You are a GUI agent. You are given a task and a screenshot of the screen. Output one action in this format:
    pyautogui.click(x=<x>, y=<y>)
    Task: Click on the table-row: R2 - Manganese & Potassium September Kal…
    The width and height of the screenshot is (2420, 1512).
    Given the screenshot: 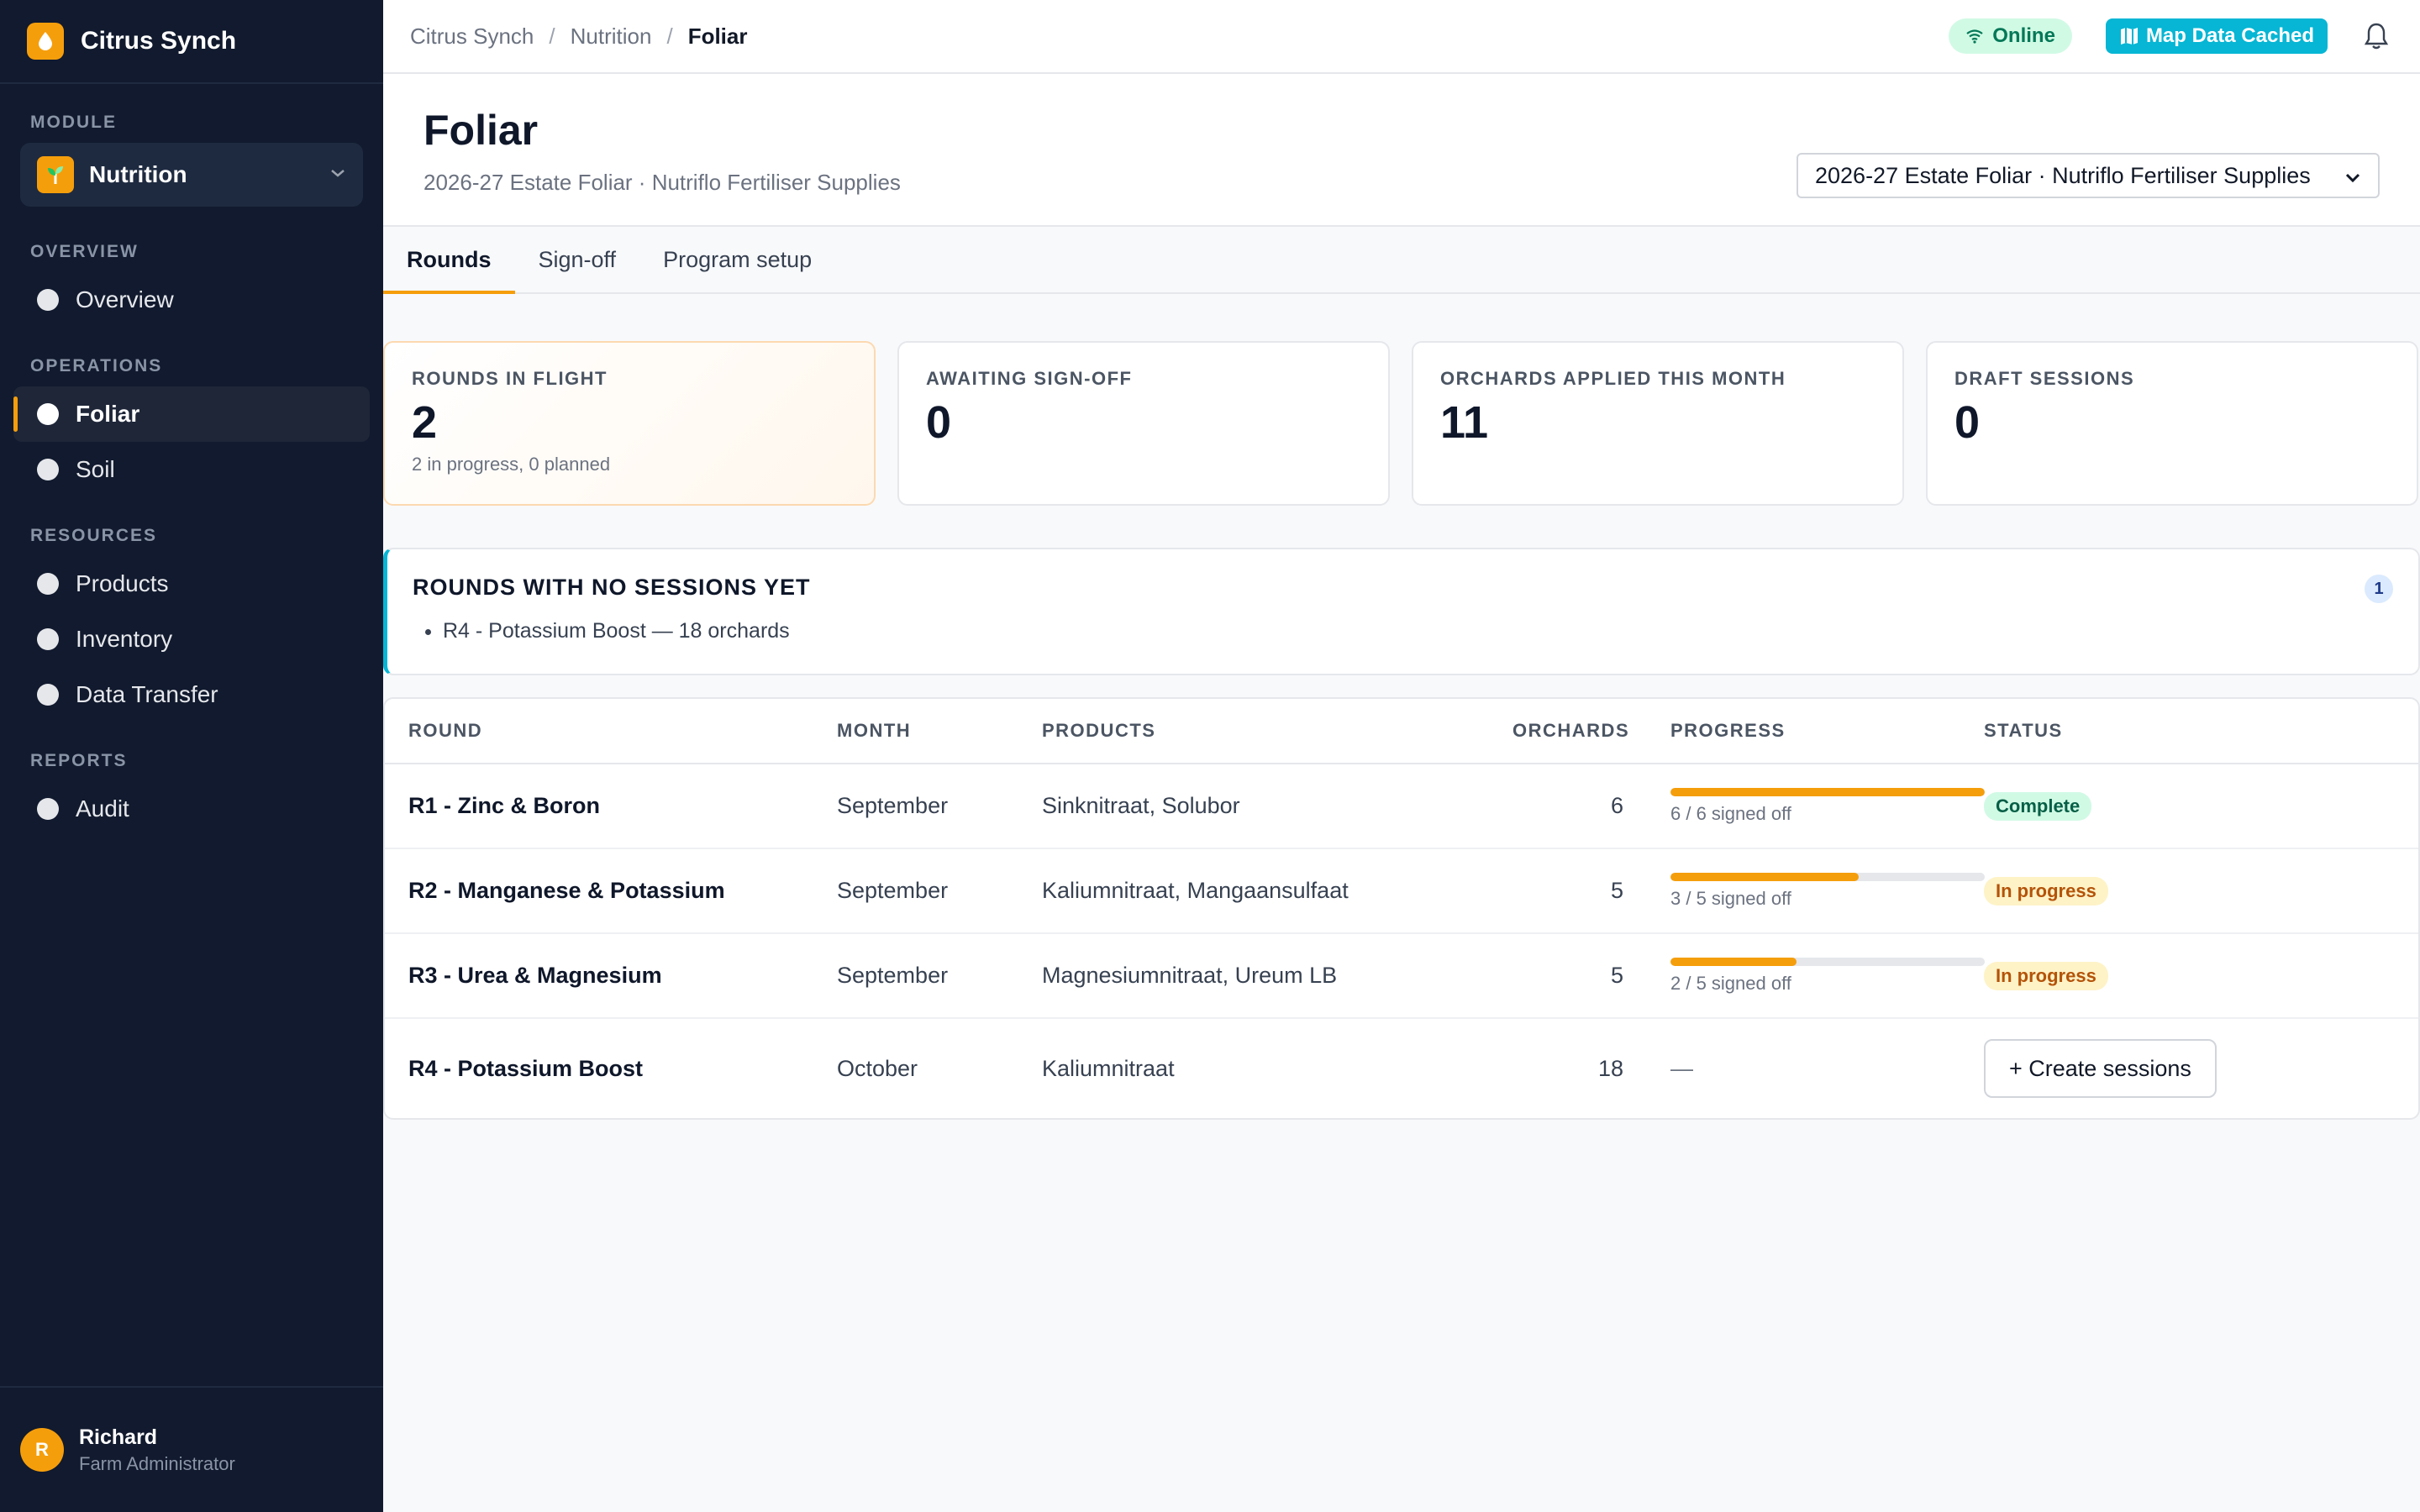 What is the action you would take?
    pyautogui.click(x=1402, y=891)
    